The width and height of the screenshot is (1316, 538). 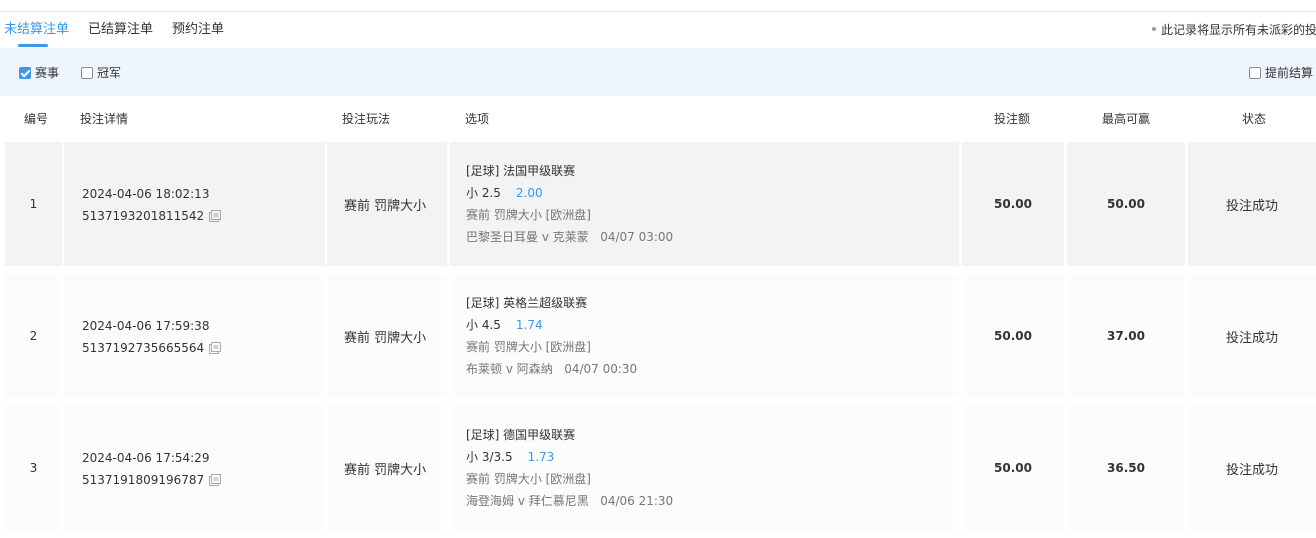 I want to click on order-number-line: 5137191809196787, so click(x=203, y=480).